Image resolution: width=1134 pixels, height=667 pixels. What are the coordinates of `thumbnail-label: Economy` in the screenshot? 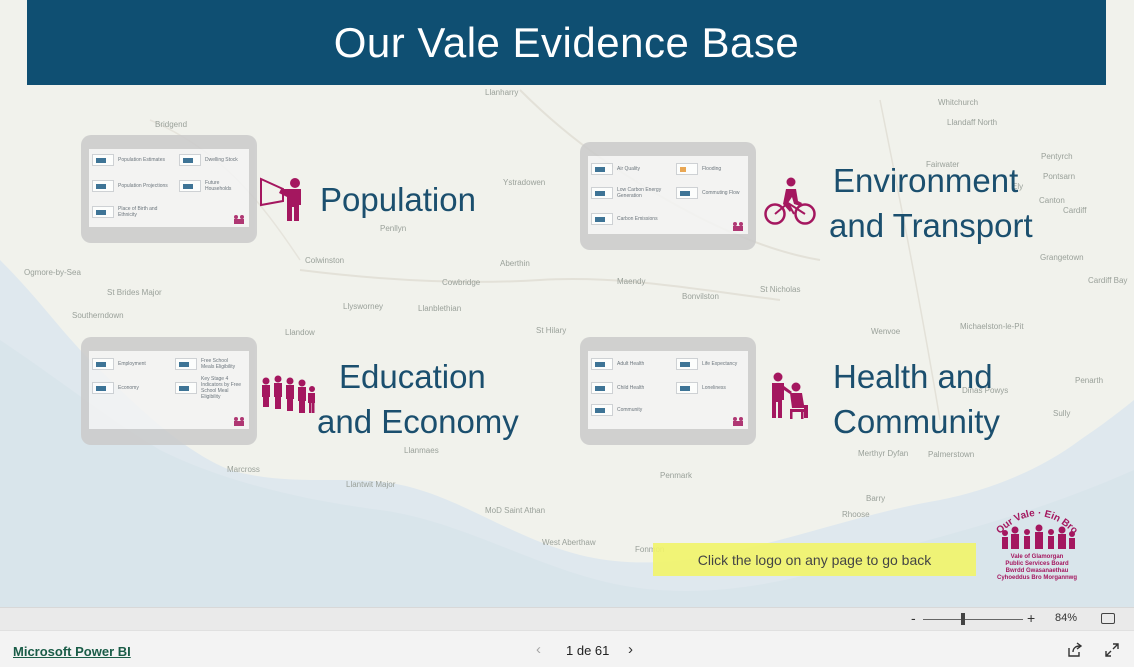 It's located at (128, 388).